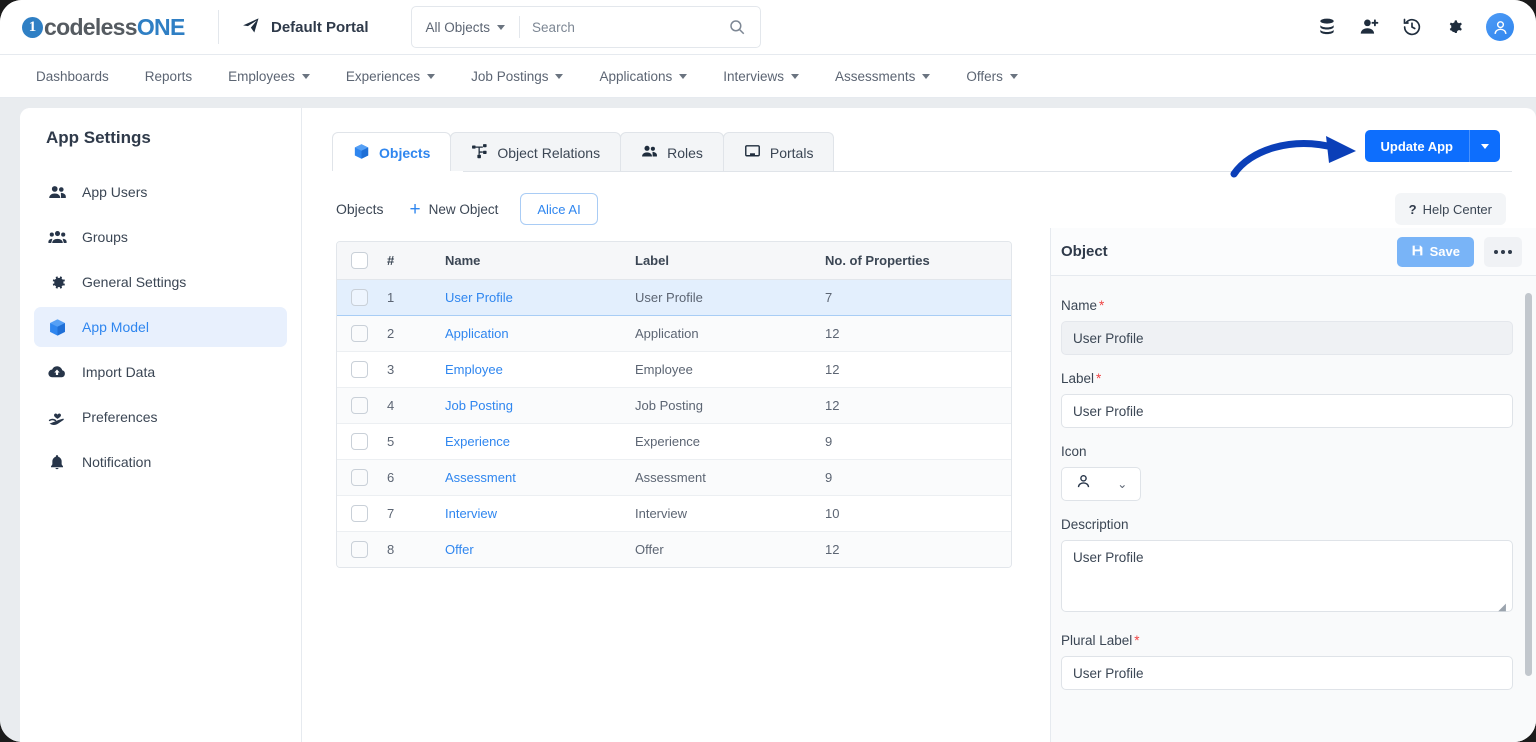 The image size is (1536, 742). Describe the element at coordinates (532, 477) in the screenshot. I see `row-name-link: Assessment` at that location.